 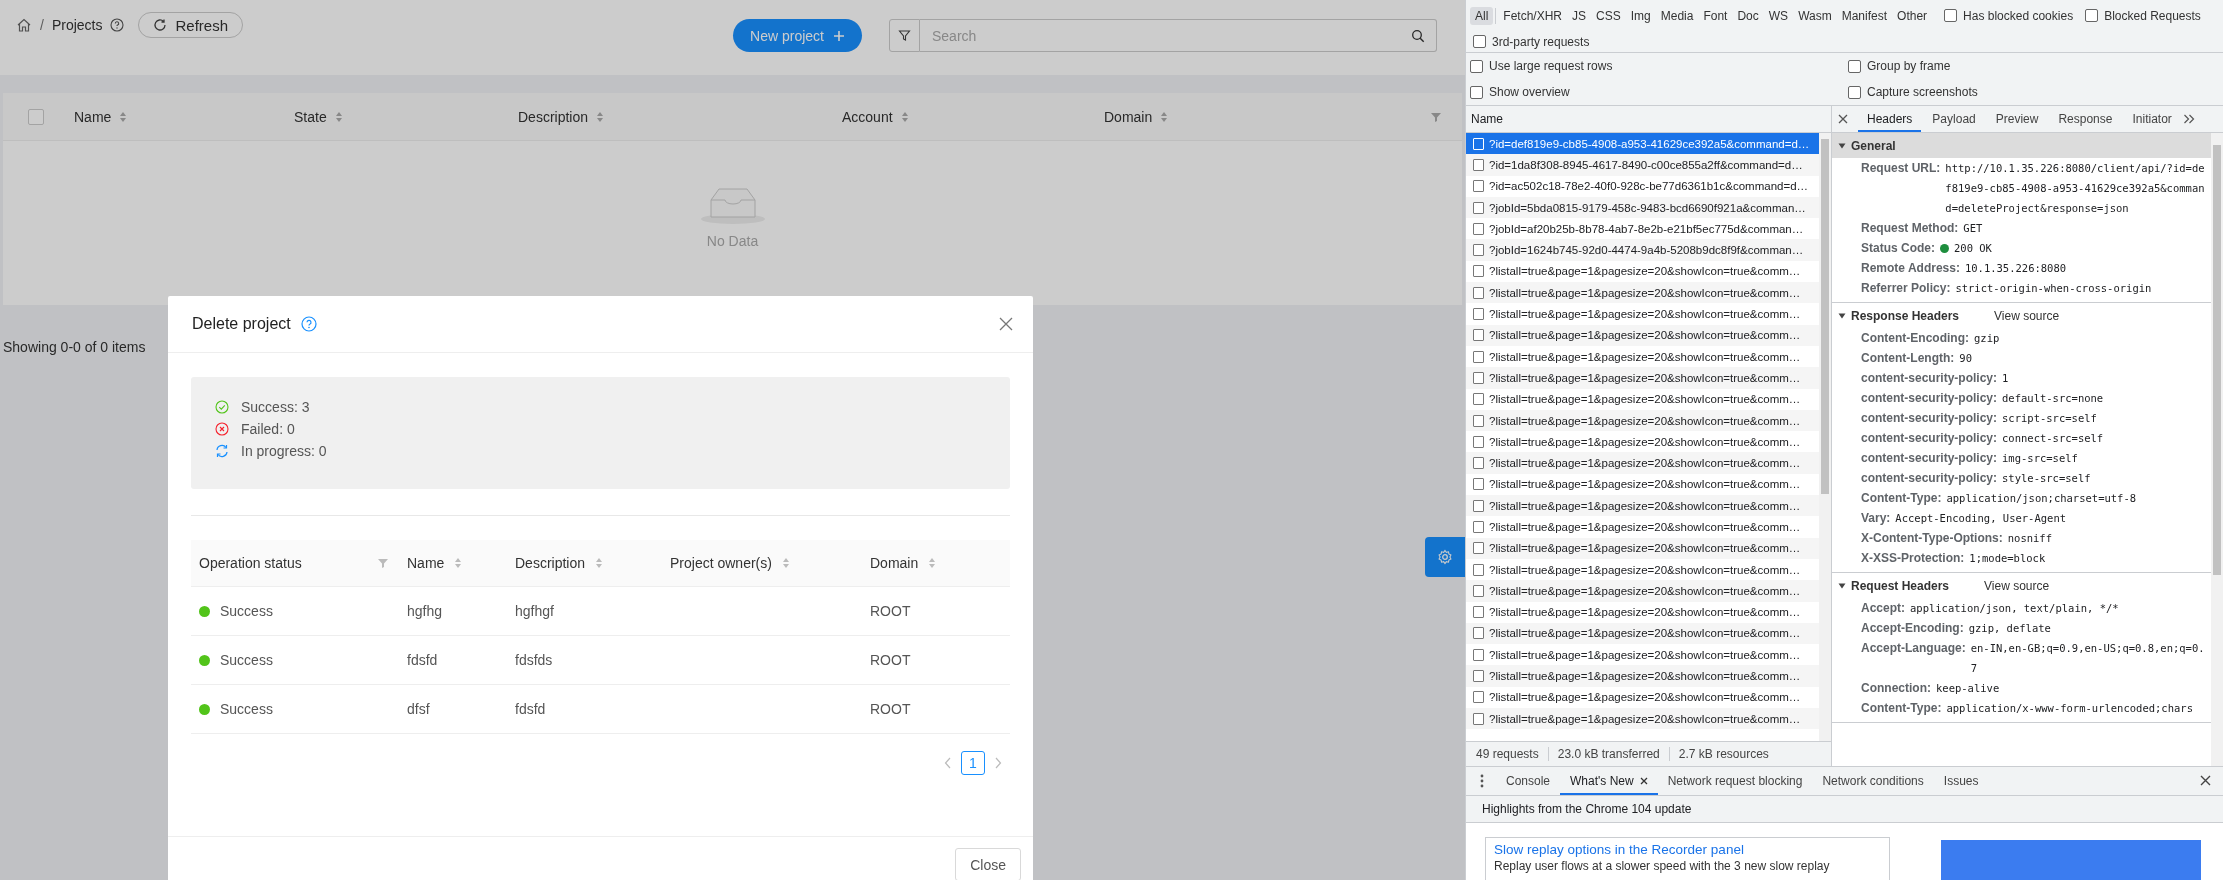 What do you see at coordinates (1640, 15) in the screenshot?
I see `filter-tab: Img` at bounding box center [1640, 15].